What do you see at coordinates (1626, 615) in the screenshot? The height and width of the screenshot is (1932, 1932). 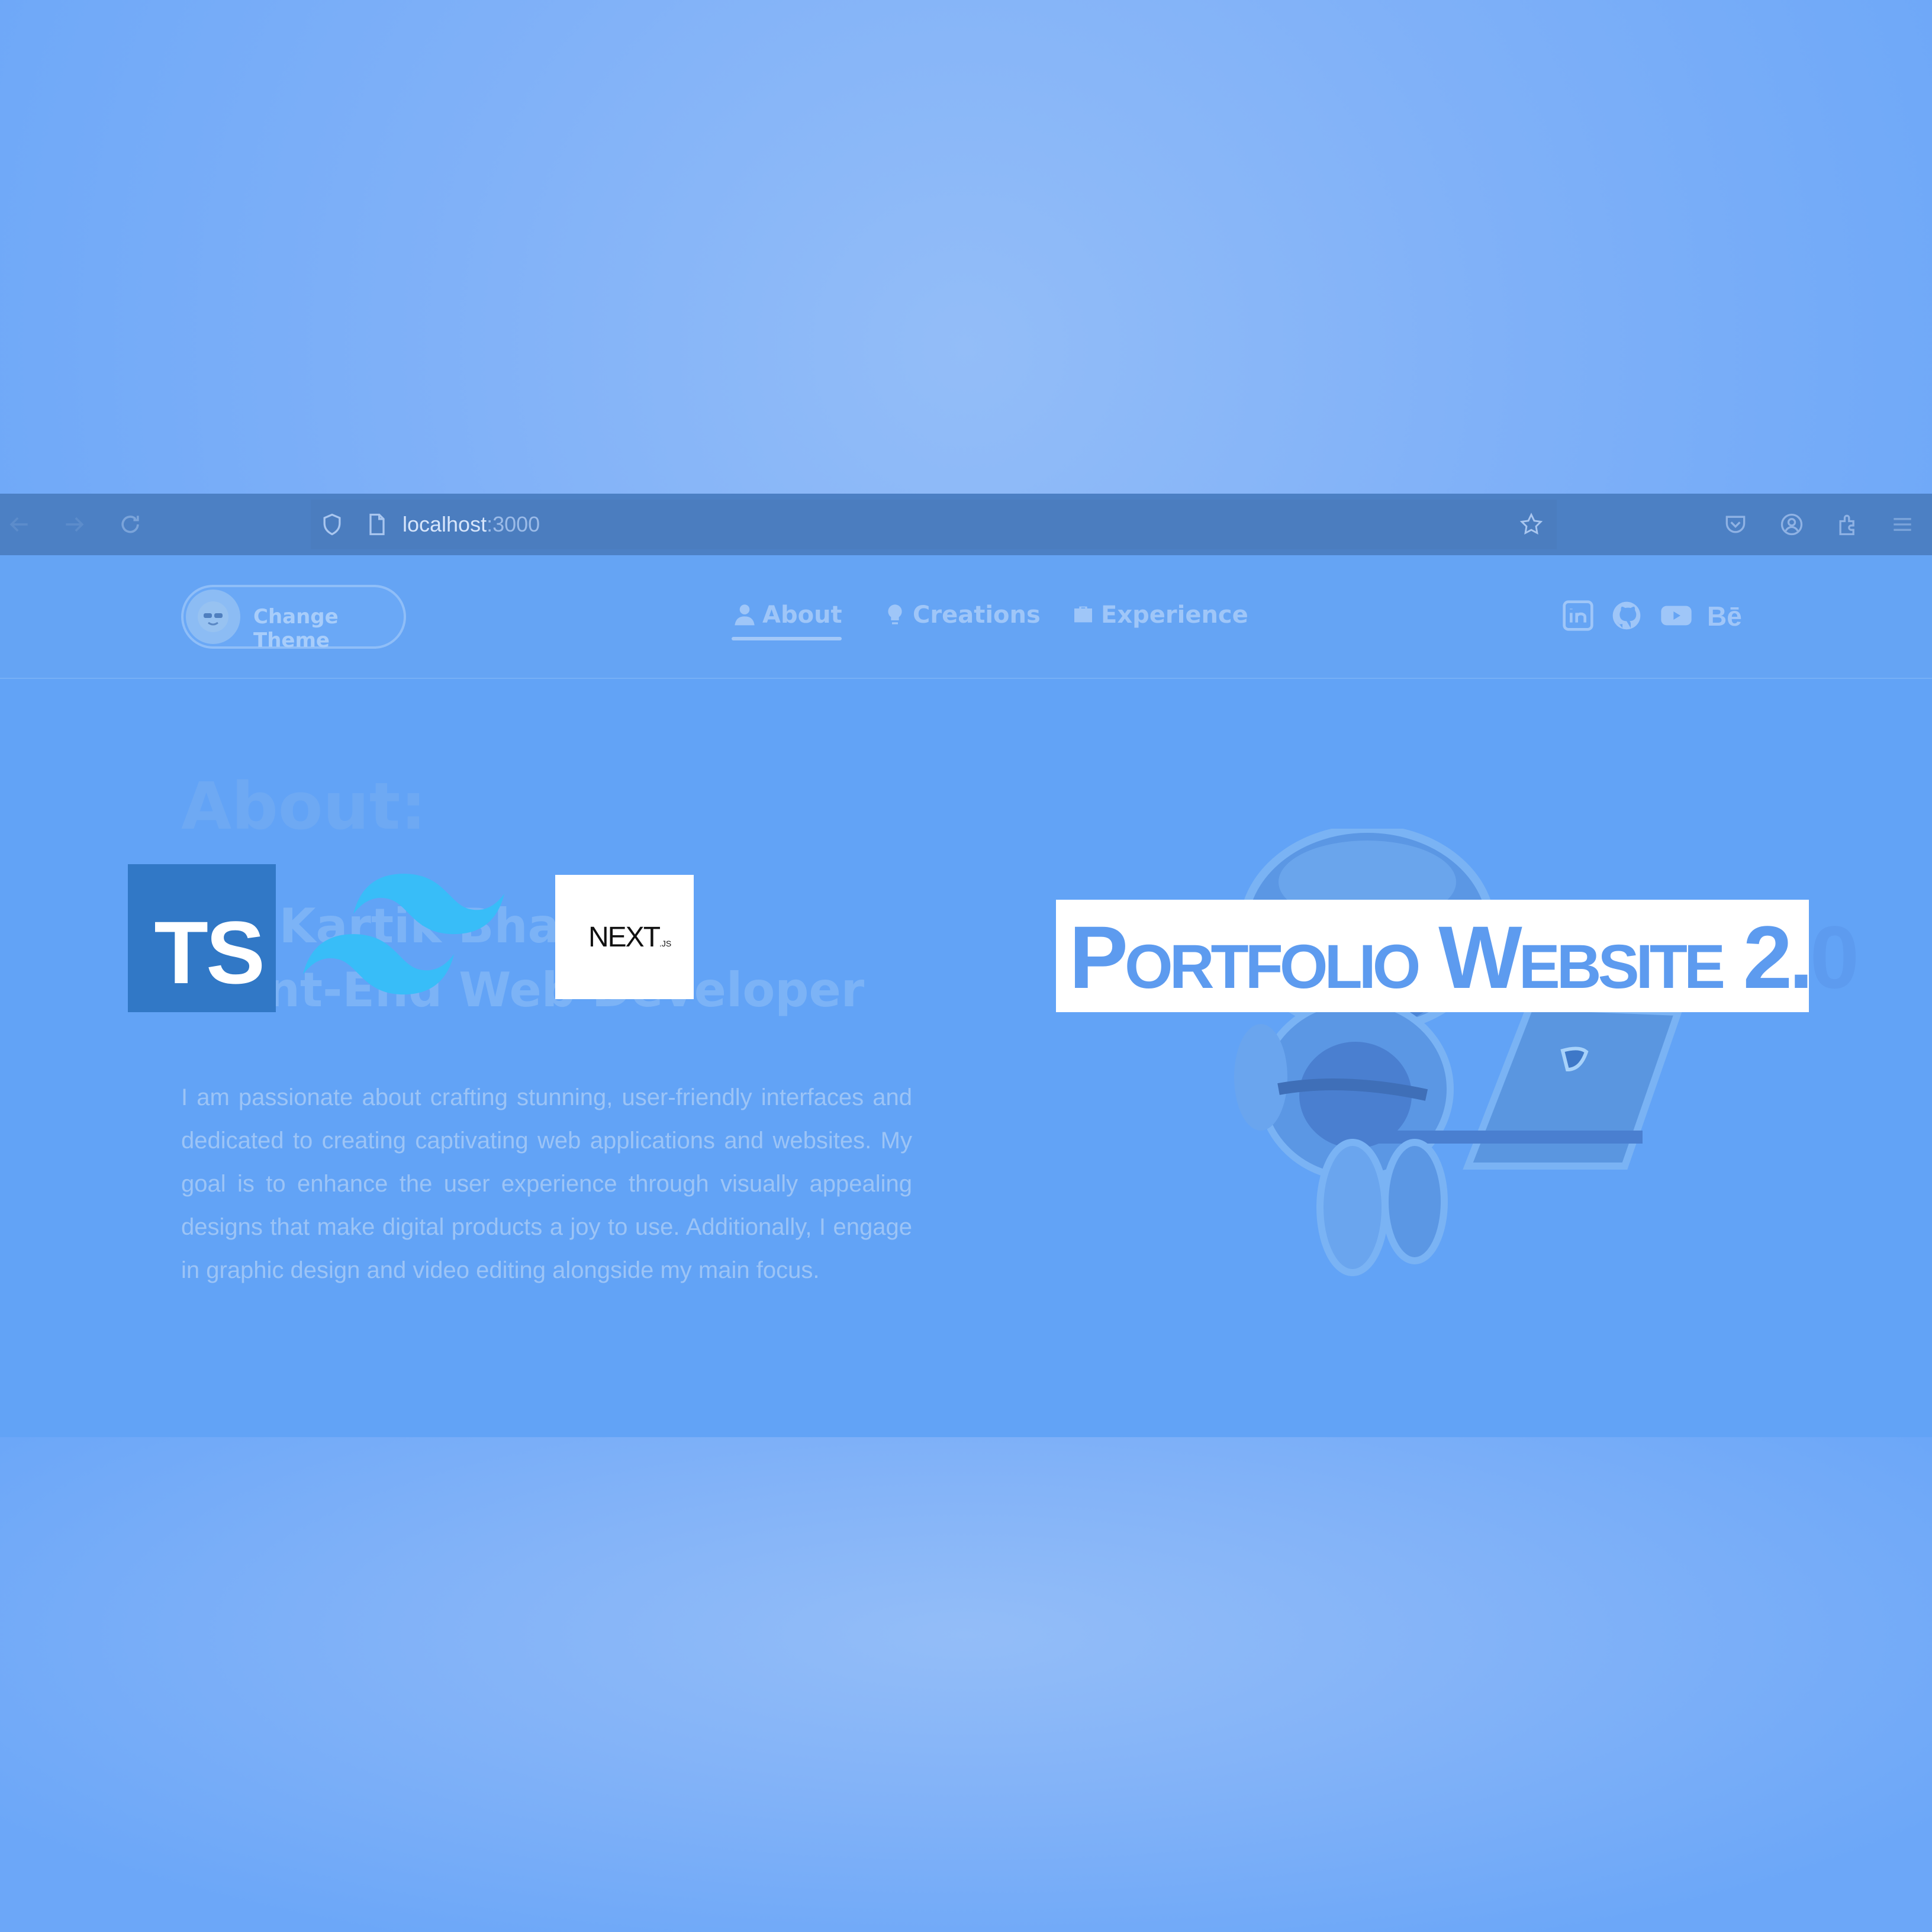 I see `github-icon` at bounding box center [1626, 615].